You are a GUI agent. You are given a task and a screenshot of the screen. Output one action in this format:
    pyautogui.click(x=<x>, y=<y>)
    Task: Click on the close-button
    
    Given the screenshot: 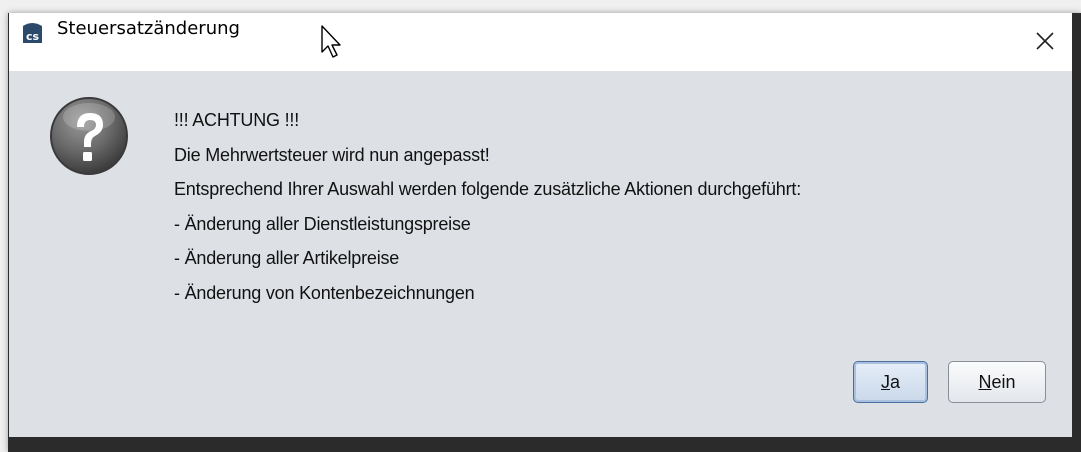 What is the action you would take?
    pyautogui.click(x=1045, y=42)
    